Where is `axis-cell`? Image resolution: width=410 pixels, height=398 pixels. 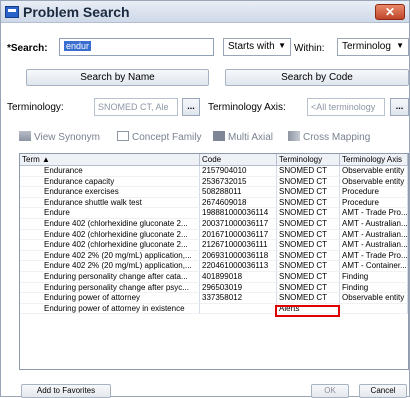 axis-cell is located at coordinates (374, 309).